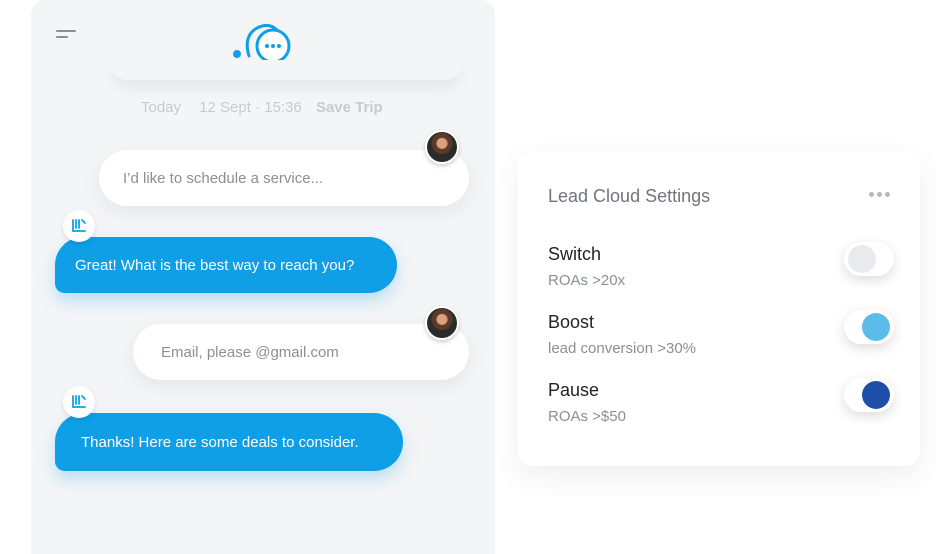 Image resolution: width=936 pixels, height=554 pixels. What do you see at coordinates (250, 107) in the screenshot?
I see `meta-datetime: 12 Sept · 15:36` at bounding box center [250, 107].